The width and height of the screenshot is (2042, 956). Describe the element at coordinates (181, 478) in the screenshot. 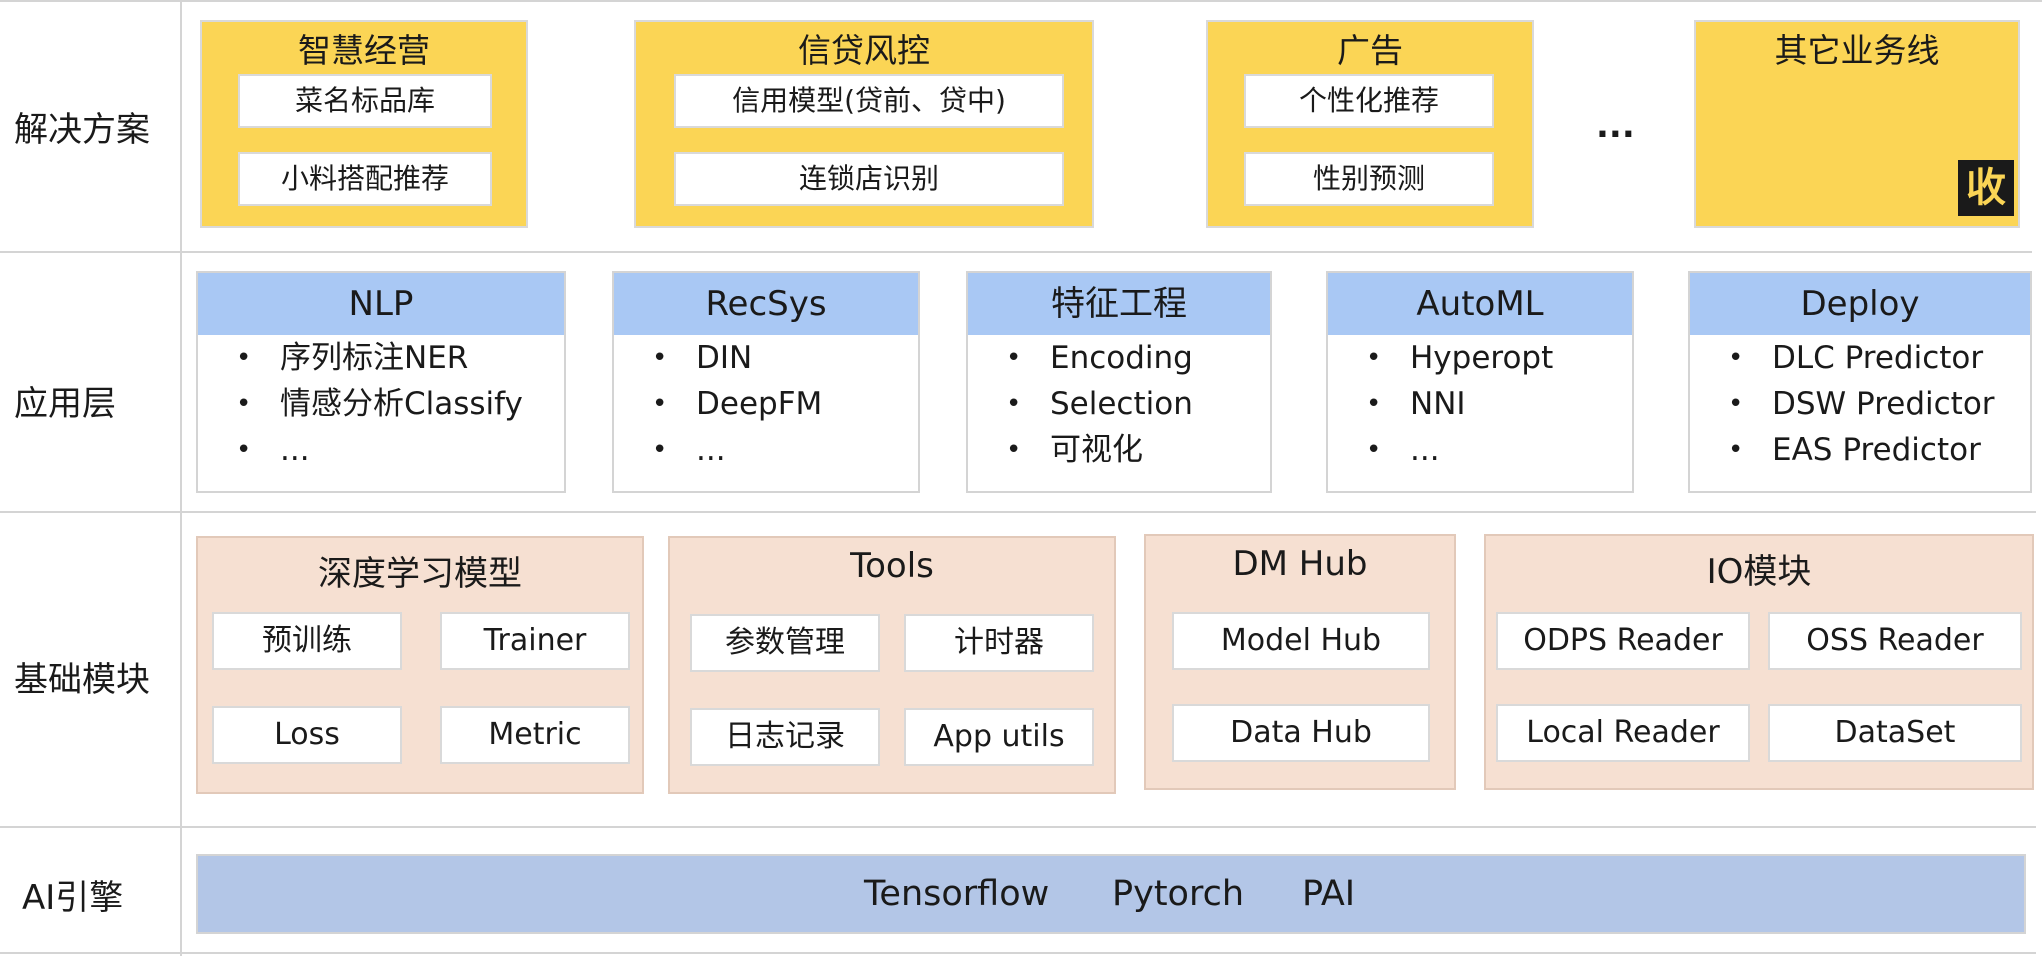

I see `label-column-divider` at that location.